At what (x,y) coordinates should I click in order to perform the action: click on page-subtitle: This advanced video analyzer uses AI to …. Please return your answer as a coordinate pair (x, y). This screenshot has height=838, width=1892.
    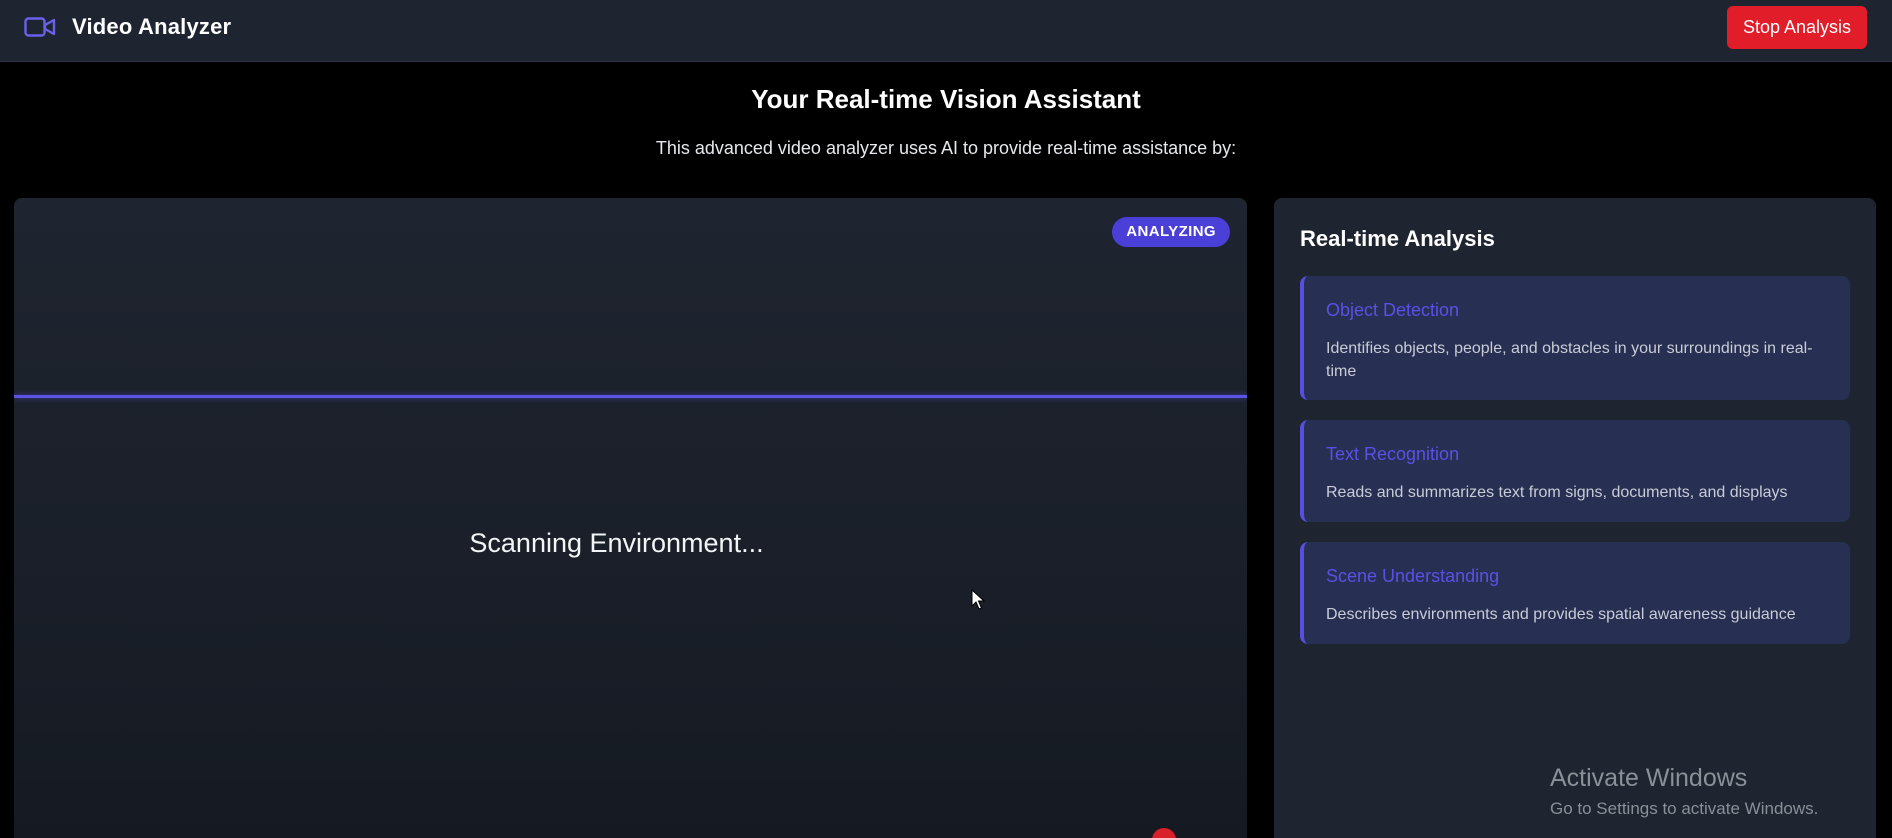
    Looking at the image, I should click on (946, 148).